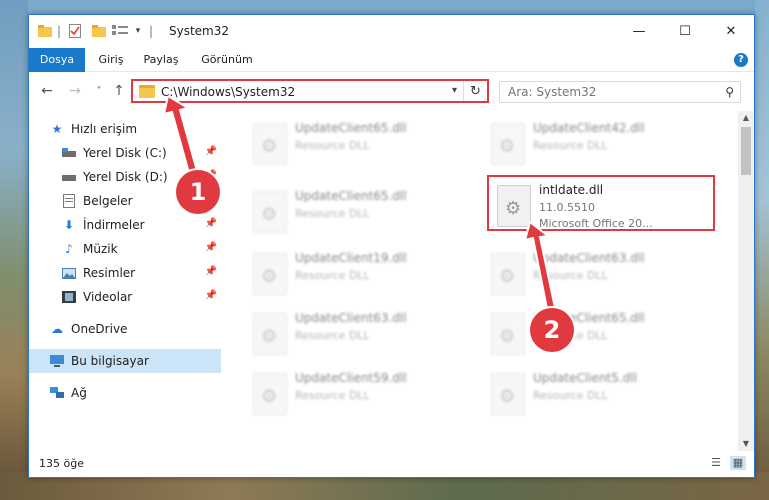  What do you see at coordinates (57, 60) in the screenshot?
I see `tab-file: Dosya` at bounding box center [57, 60].